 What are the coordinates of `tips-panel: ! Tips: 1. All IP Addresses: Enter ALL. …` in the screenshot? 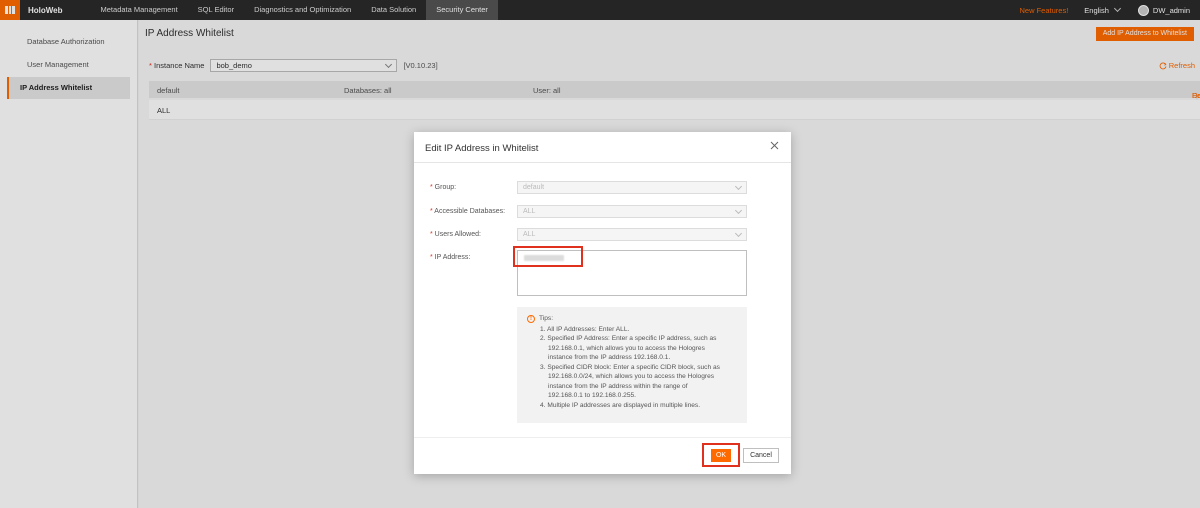 It's located at (632, 365).